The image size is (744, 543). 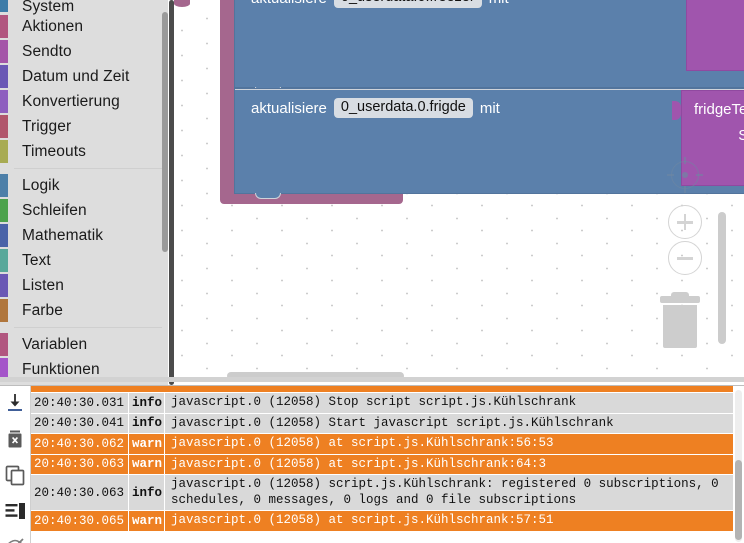 I want to click on toolbox-scrollbar-thumb, so click(x=165, y=132).